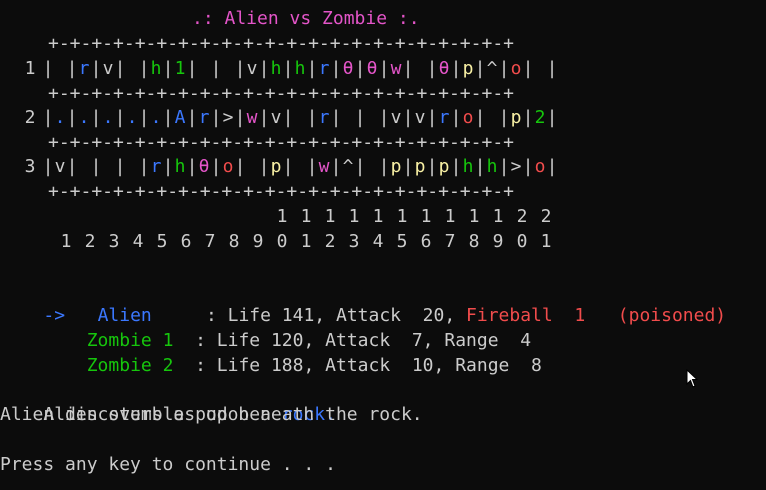 The height and width of the screenshot is (490, 766). I want to click on message-line-2: Alien discovers a pod beneath the rock., so click(211, 414).